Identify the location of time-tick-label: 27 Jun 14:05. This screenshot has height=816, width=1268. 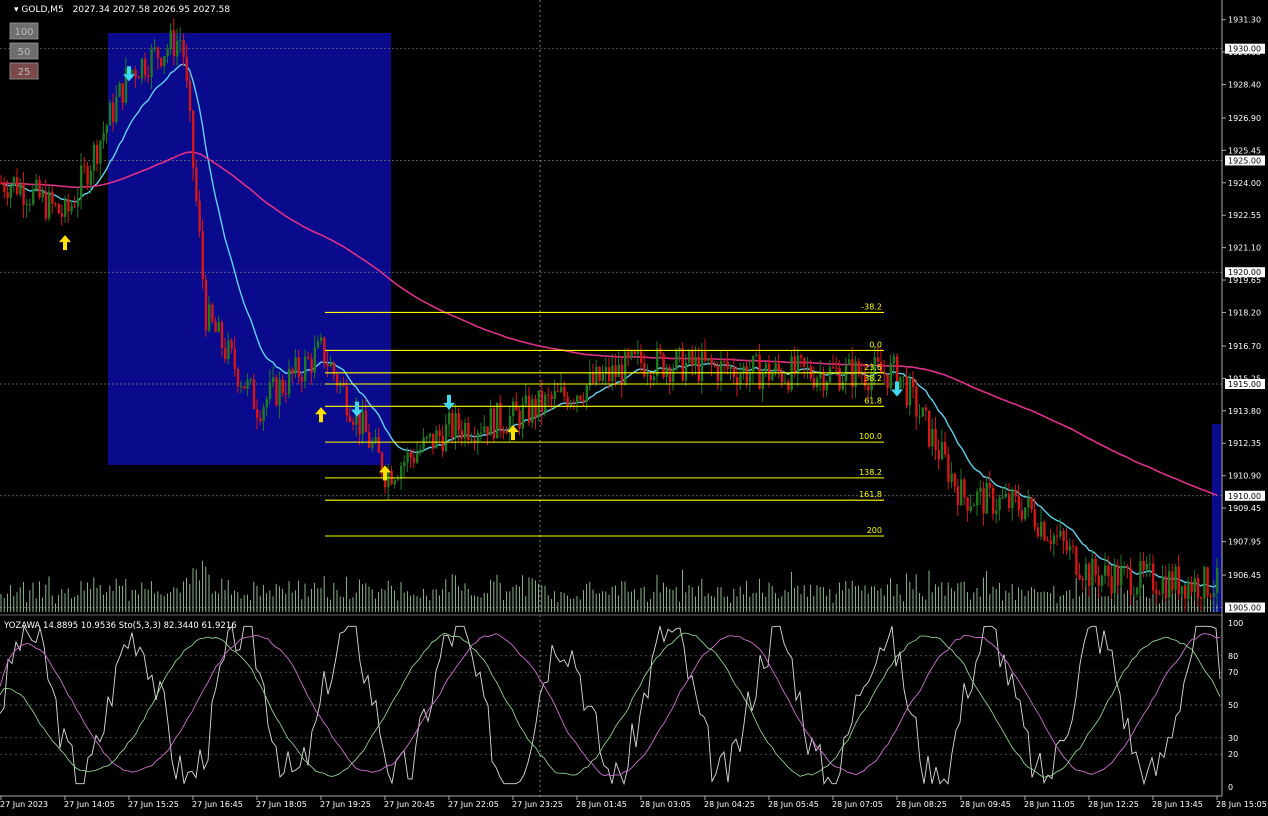
(89, 804).